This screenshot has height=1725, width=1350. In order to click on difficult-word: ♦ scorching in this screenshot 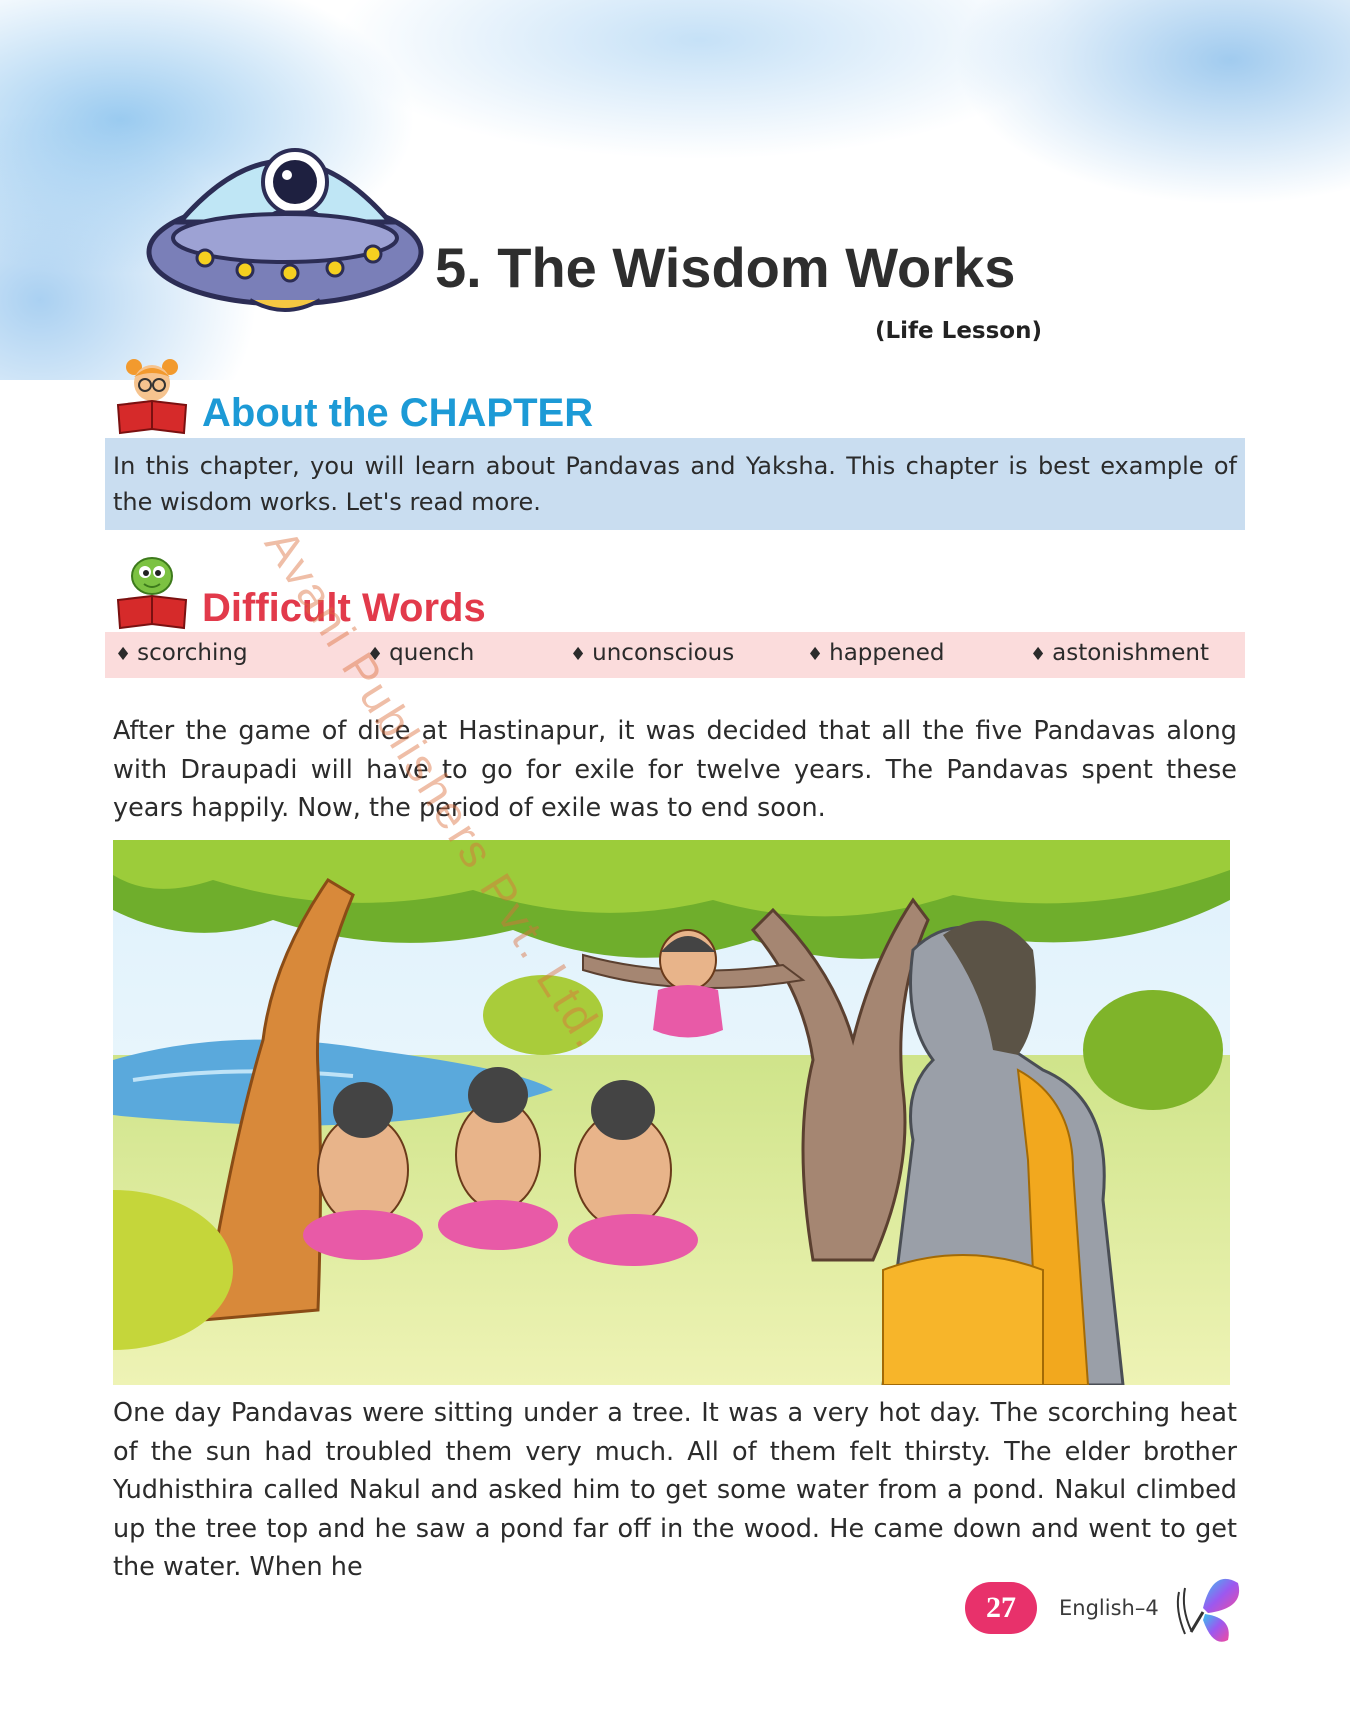, I will do `click(181, 653)`.